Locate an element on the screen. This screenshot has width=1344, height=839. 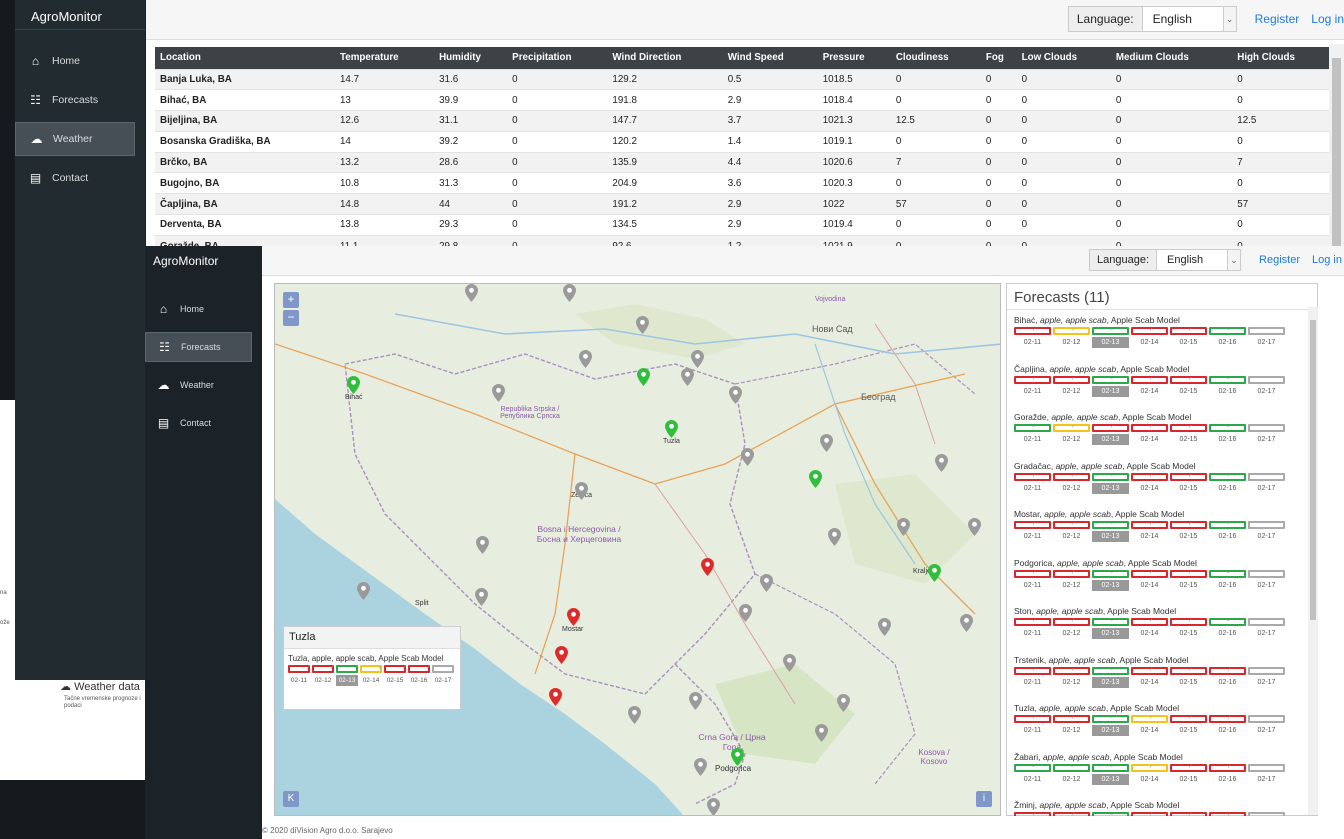
table-header: Low Clouds is located at coordinates (1063, 58).